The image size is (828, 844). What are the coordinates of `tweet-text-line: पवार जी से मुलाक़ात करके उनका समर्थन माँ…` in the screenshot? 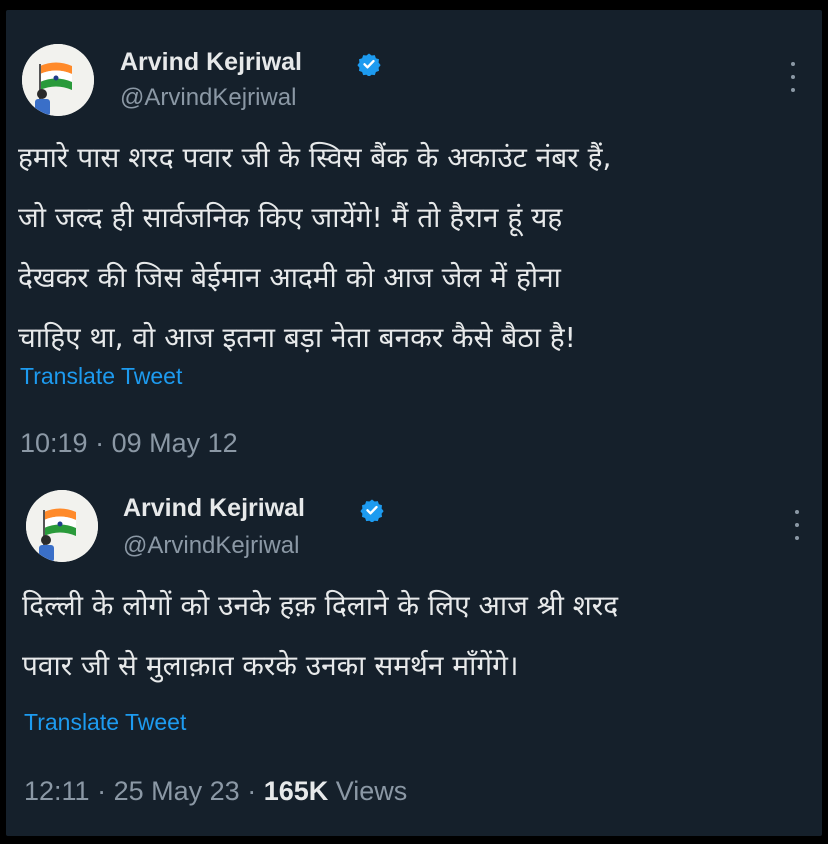 It's located at (270, 665).